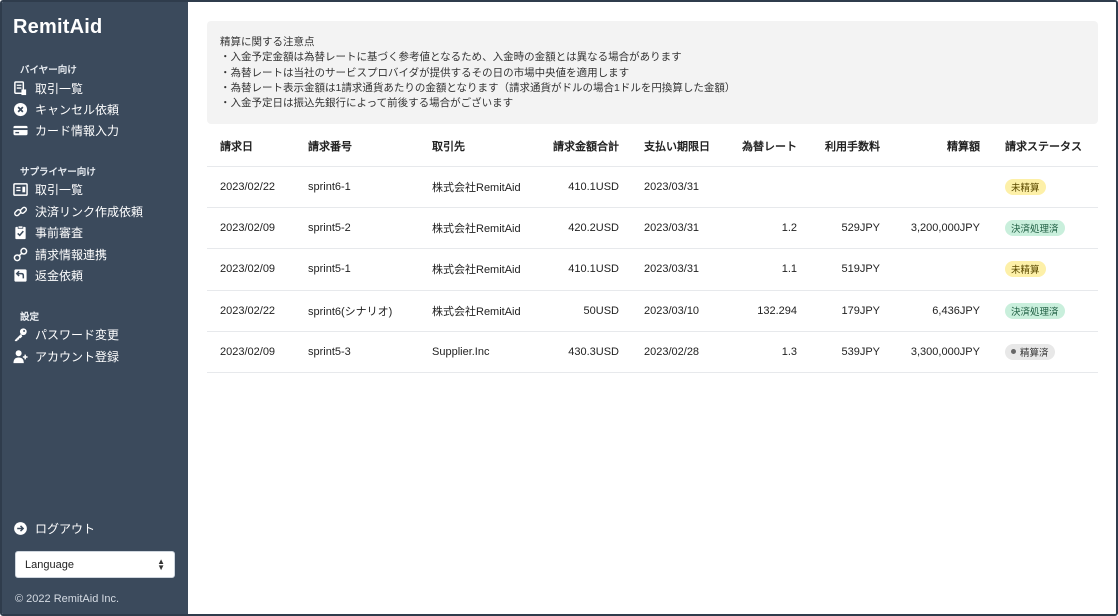 This screenshot has height=616, width=1118. What do you see at coordinates (492, 145) in the screenshot?
I see `column-header-partner: 取引先` at bounding box center [492, 145].